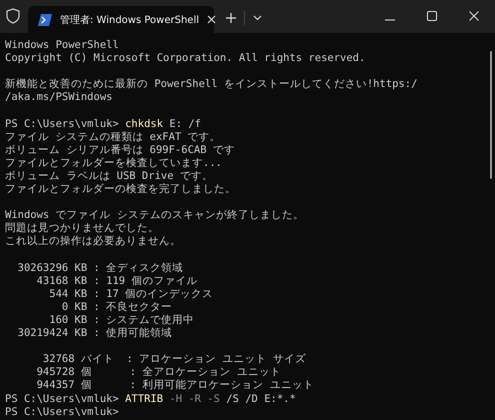 This screenshot has width=495, height=420. What do you see at coordinates (95, 333) in the screenshot?
I see `terminal-line: 30219424 KB : 使用可能領域` at bounding box center [95, 333].